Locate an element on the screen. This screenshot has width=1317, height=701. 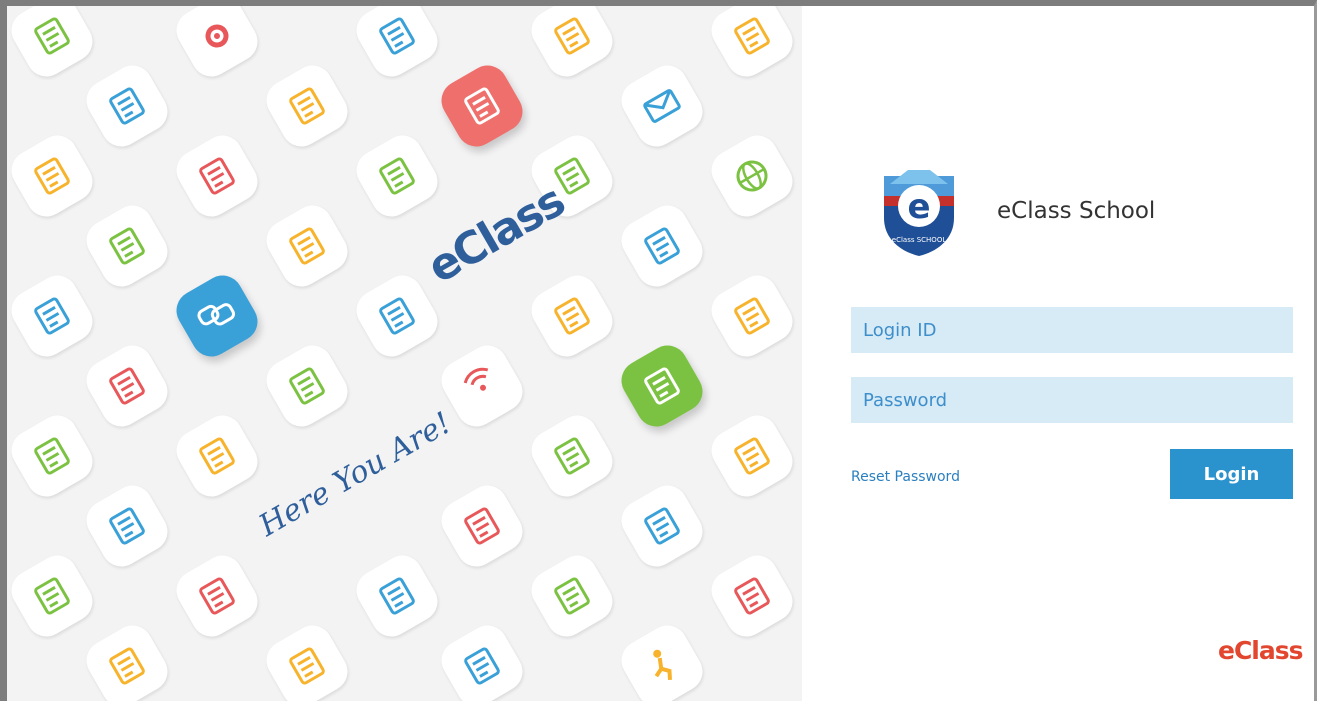
profile-folder-icon is located at coordinates (52, 176).